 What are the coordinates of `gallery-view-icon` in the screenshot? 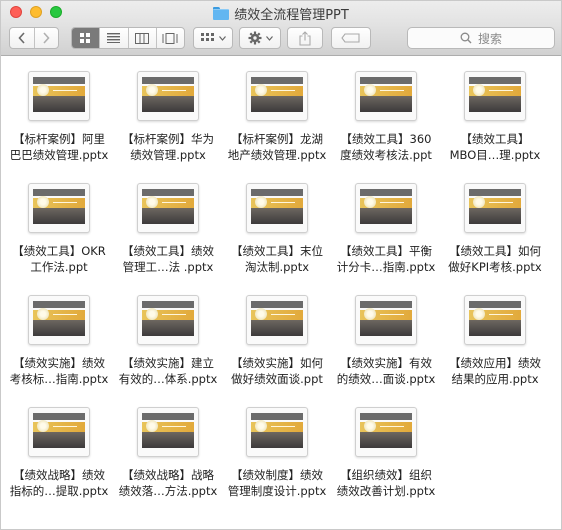 It's located at (170, 38).